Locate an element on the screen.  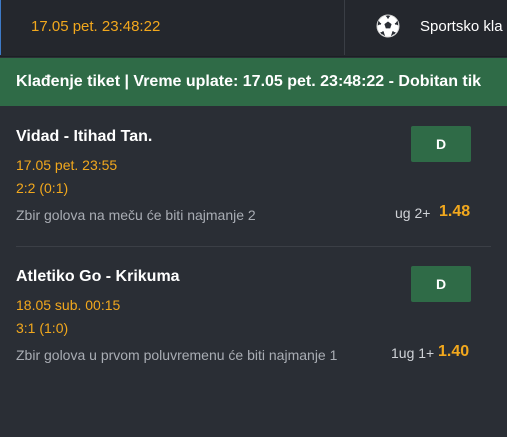
match-time: 17.05 pet. 23:55 is located at coordinates (67, 165).